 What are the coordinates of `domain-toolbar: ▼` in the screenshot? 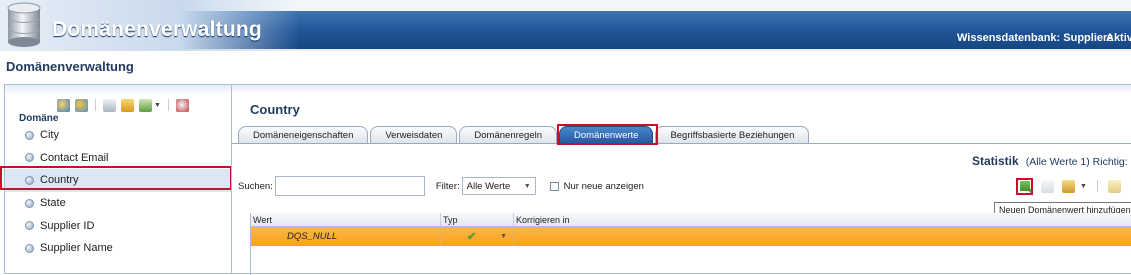 It's located at (123, 105).